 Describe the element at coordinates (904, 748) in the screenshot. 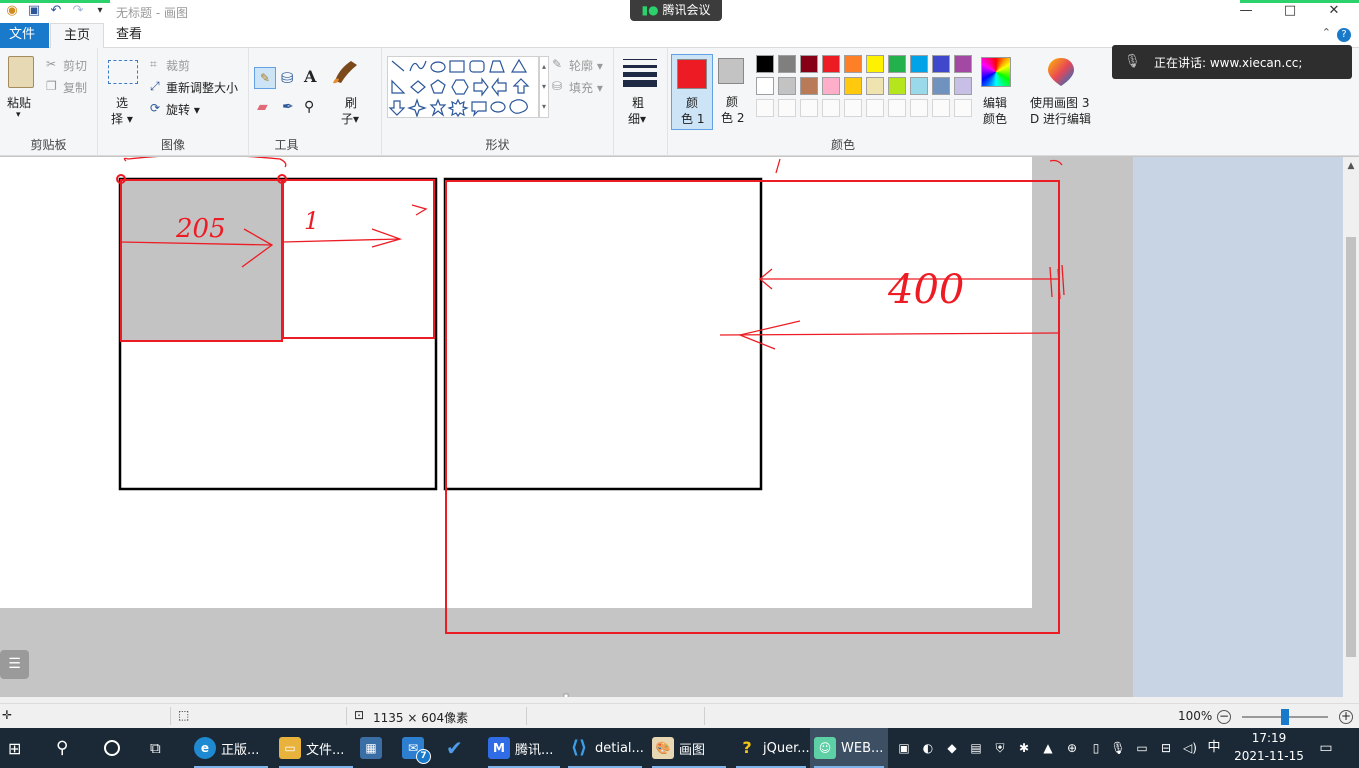

I see `tray-icon-1: ▣` at that location.